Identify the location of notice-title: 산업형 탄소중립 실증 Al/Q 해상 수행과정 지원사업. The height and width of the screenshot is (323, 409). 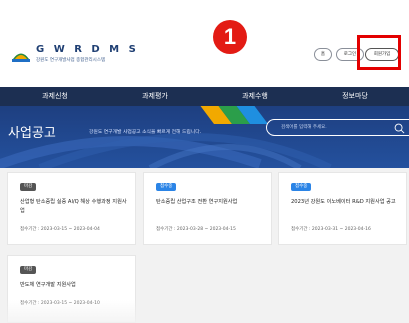
(75, 207).